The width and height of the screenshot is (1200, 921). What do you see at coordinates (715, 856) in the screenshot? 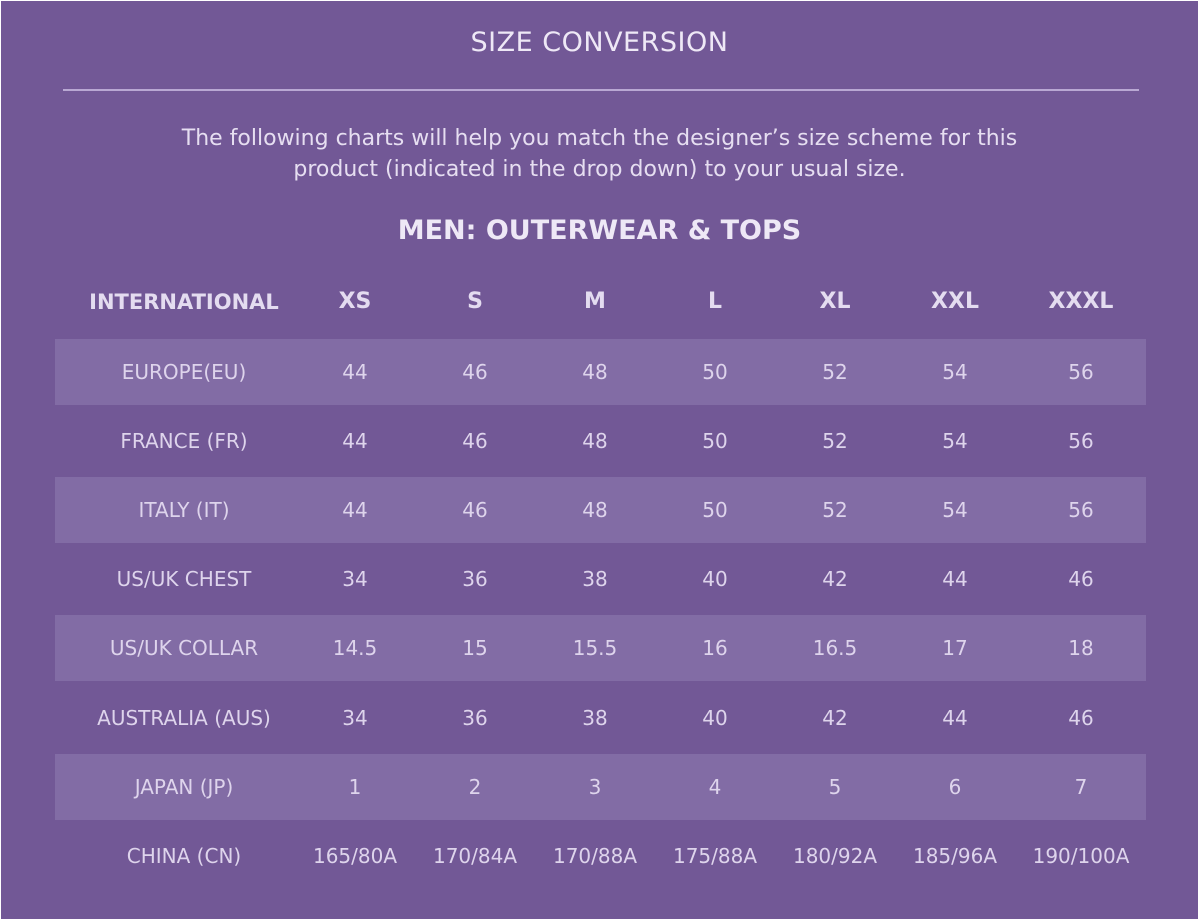
I see `table-cell: 175/88A` at bounding box center [715, 856].